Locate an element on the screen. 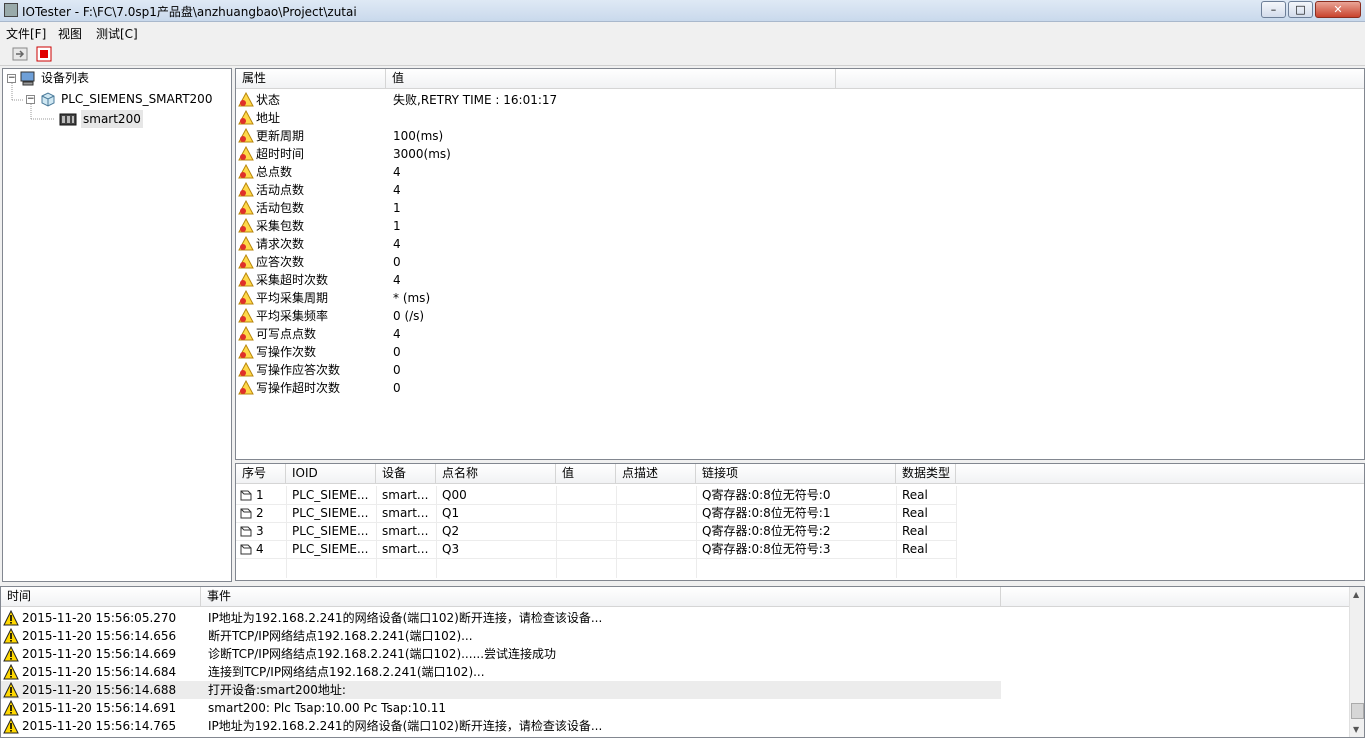 Image resolution: width=1365 pixels, height=738 pixels. property-value: 0 (/s) is located at coordinates (409, 316).